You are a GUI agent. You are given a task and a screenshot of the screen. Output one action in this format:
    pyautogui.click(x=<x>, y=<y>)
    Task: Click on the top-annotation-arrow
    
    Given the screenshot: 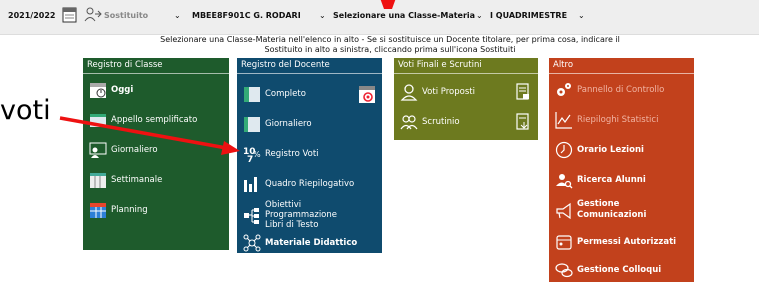 What is the action you would take?
    pyautogui.click(x=388, y=4)
    